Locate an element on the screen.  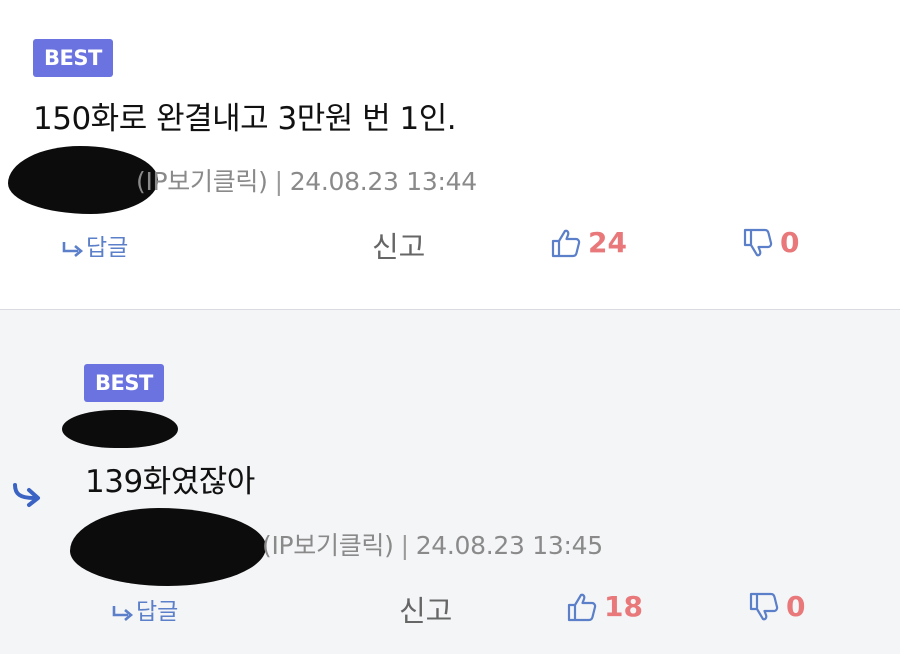
comment-text: 150화로 완결내고 3만원 번 1인. is located at coordinates (245, 119).